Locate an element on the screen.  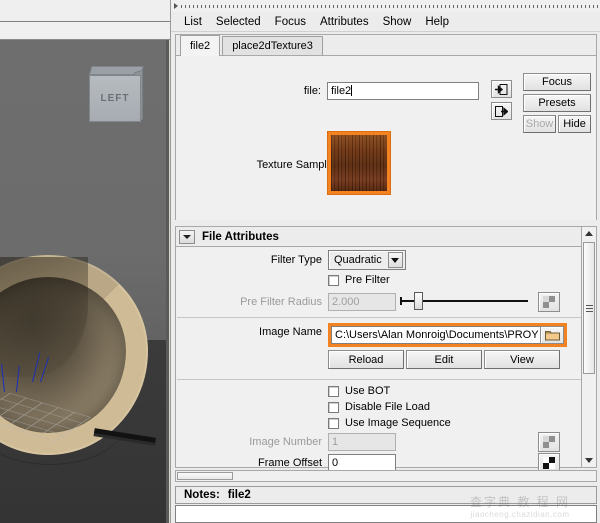
pre-filter-radius-map-button is located at coordinates (549, 302).